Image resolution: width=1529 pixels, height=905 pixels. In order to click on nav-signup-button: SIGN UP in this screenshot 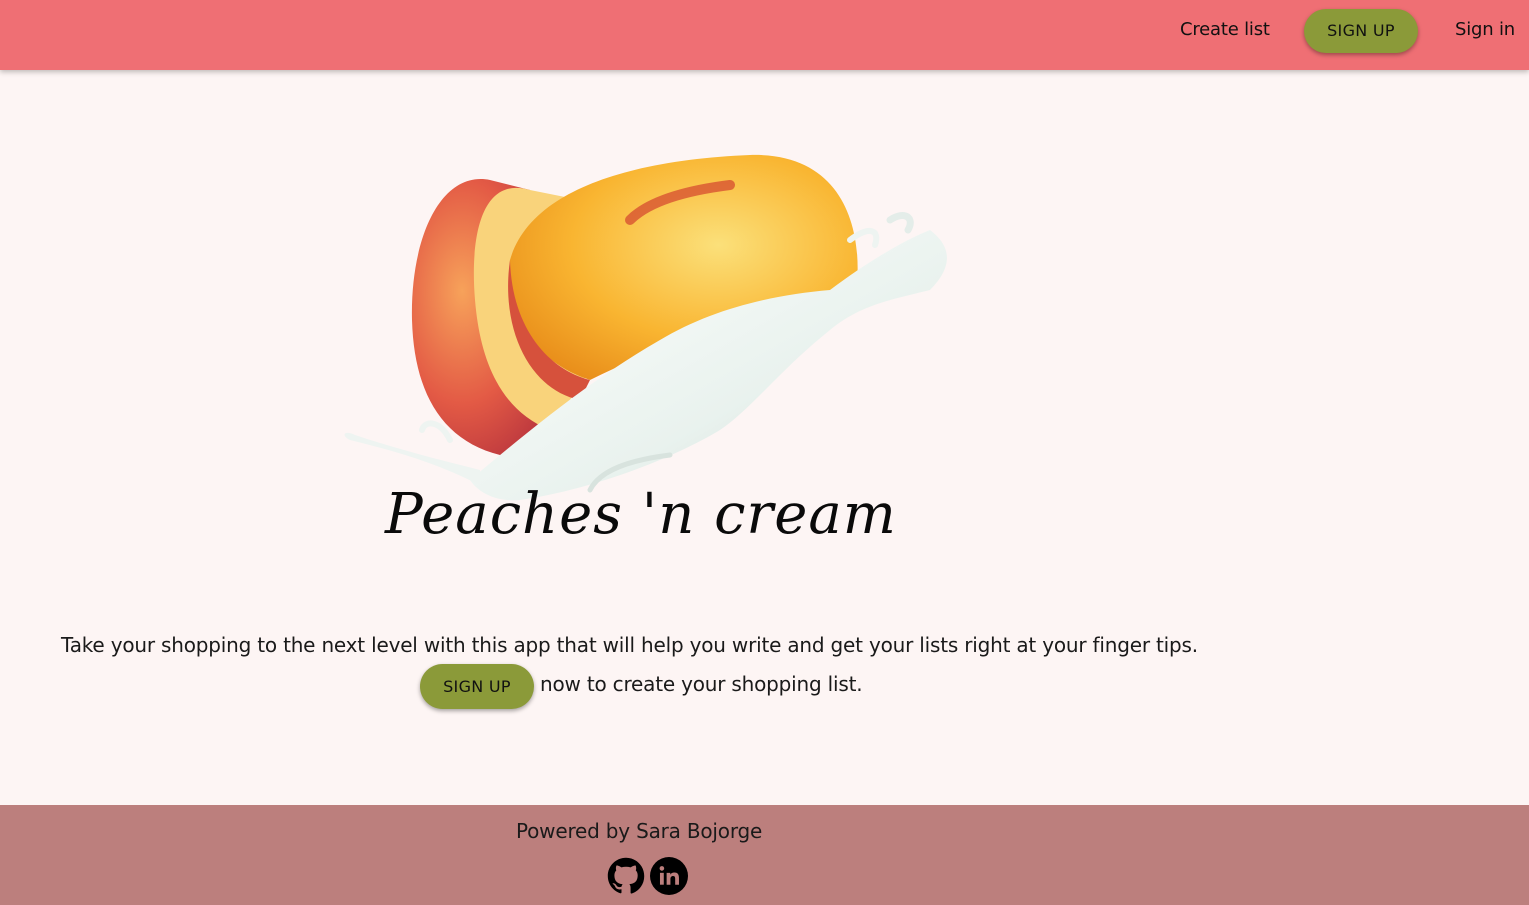, I will do `click(1361, 31)`.